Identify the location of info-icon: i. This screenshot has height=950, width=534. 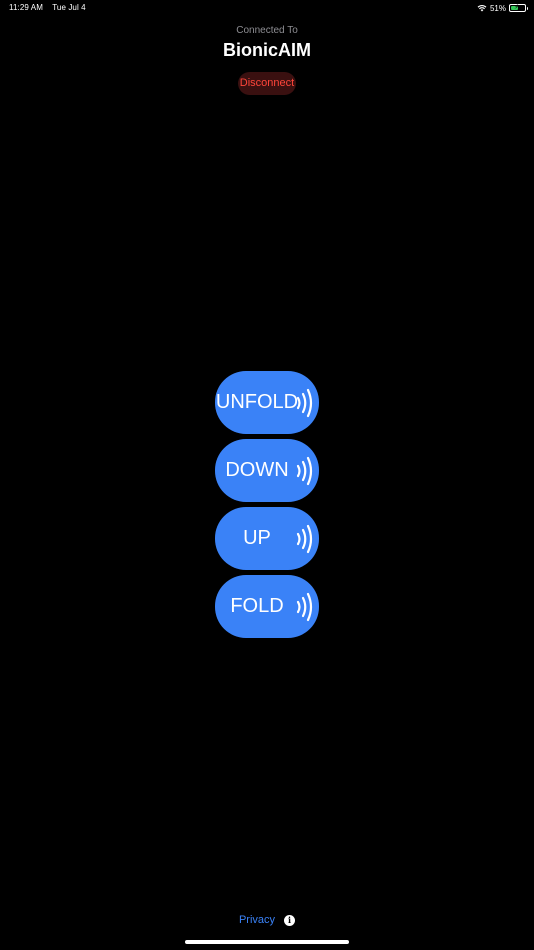
(290, 920).